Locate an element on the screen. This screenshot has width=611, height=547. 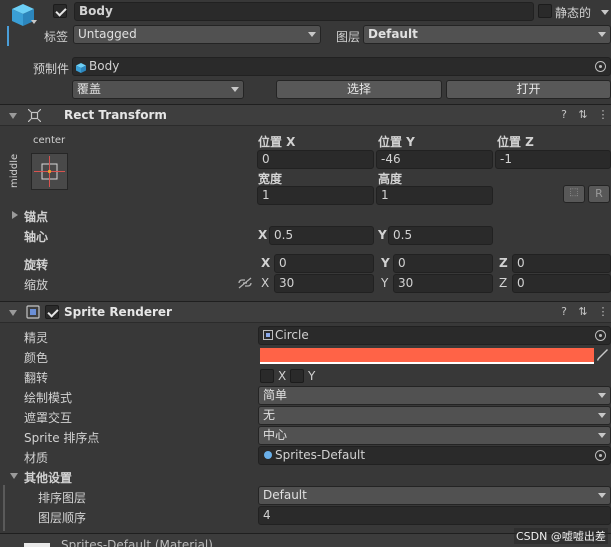
anchors-label: 锚点 is located at coordinates (36, 216).